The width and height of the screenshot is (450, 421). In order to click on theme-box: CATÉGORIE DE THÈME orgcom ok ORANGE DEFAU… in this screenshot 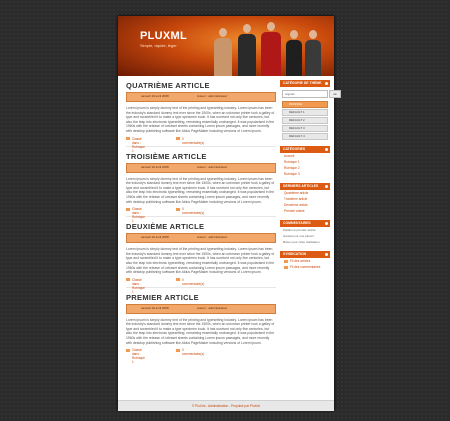, I will do `click(310, 110)`.